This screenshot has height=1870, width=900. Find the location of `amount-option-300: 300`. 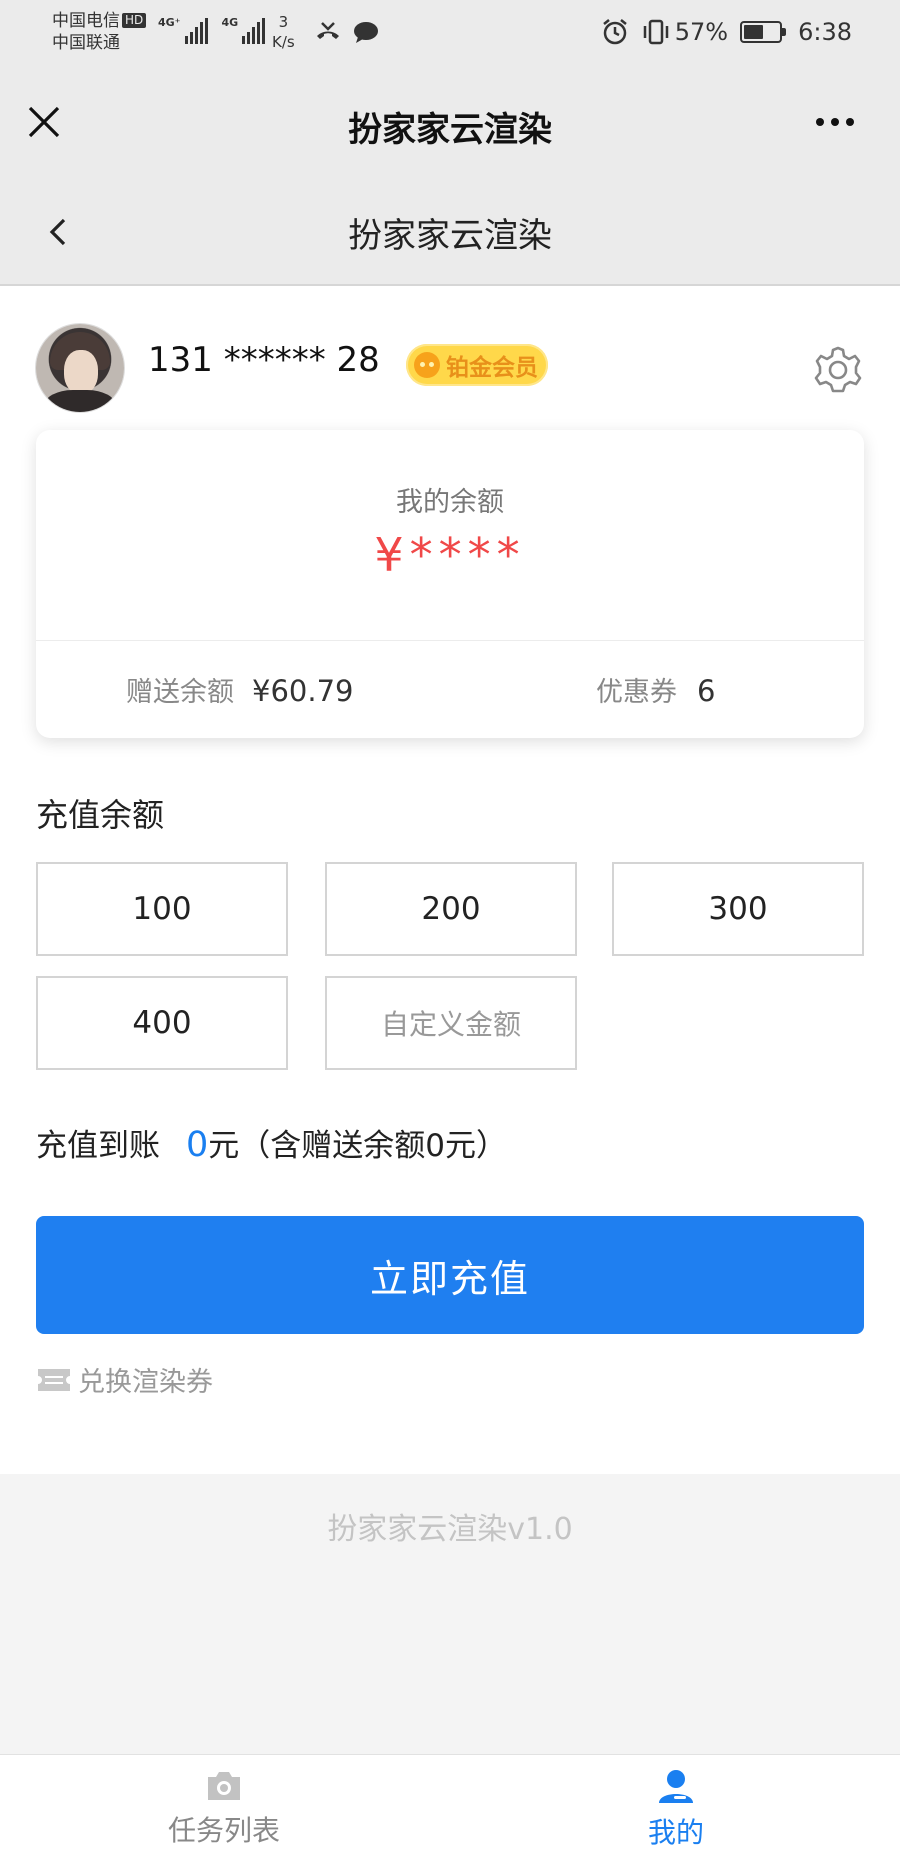

amount-option-300: 300 is located at coordinates (738, 909).